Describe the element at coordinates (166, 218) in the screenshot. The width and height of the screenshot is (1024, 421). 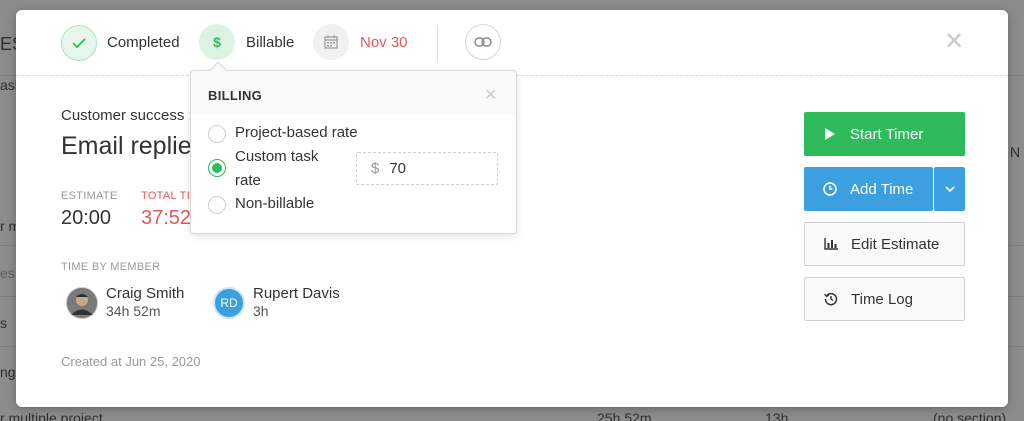
I see `total-time-value: 37:52` at that location.